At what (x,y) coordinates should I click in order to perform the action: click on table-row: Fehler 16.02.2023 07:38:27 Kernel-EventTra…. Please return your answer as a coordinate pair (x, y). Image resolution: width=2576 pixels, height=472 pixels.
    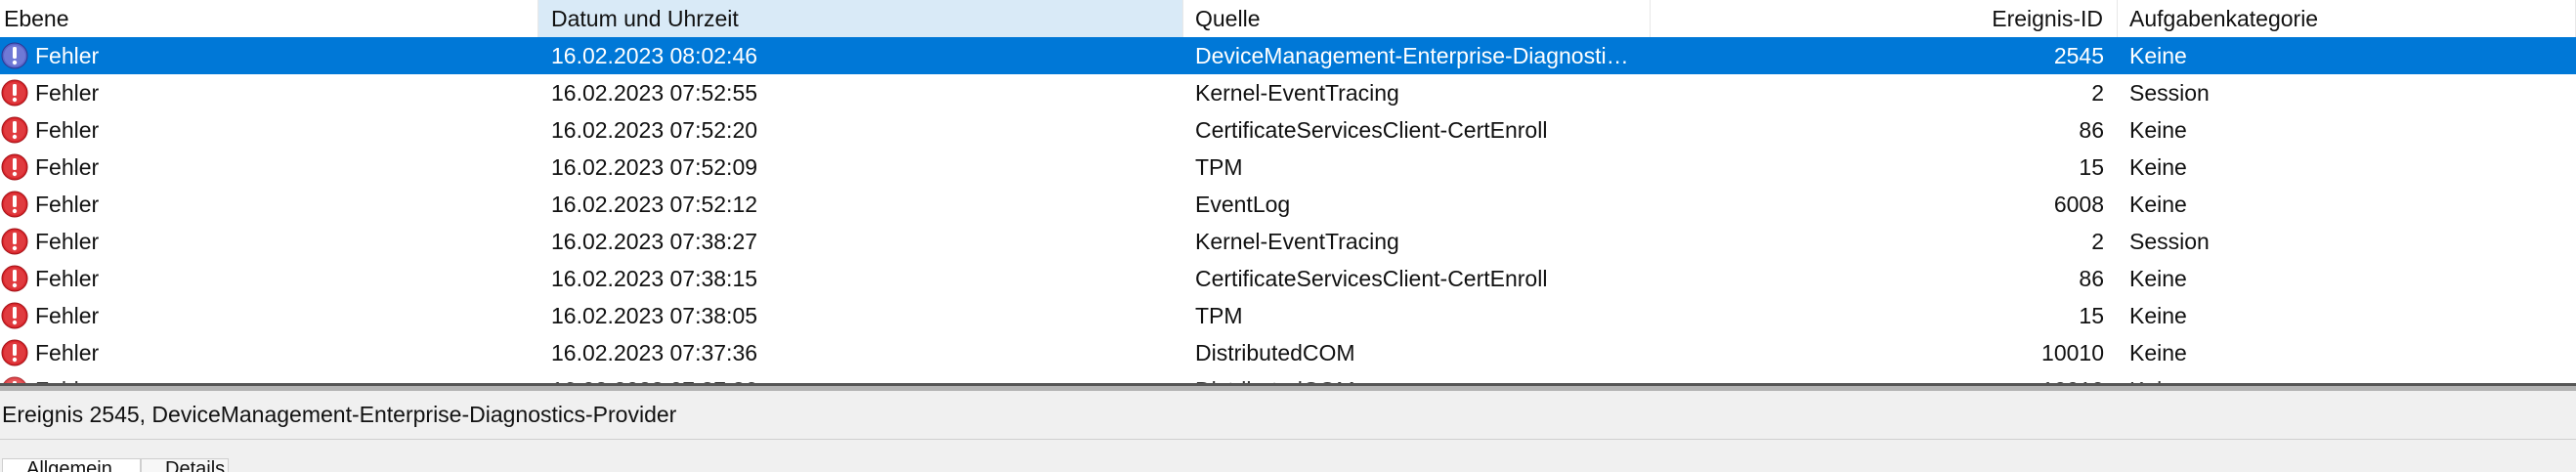
    Looking at the image, I should click on (1288, 241).